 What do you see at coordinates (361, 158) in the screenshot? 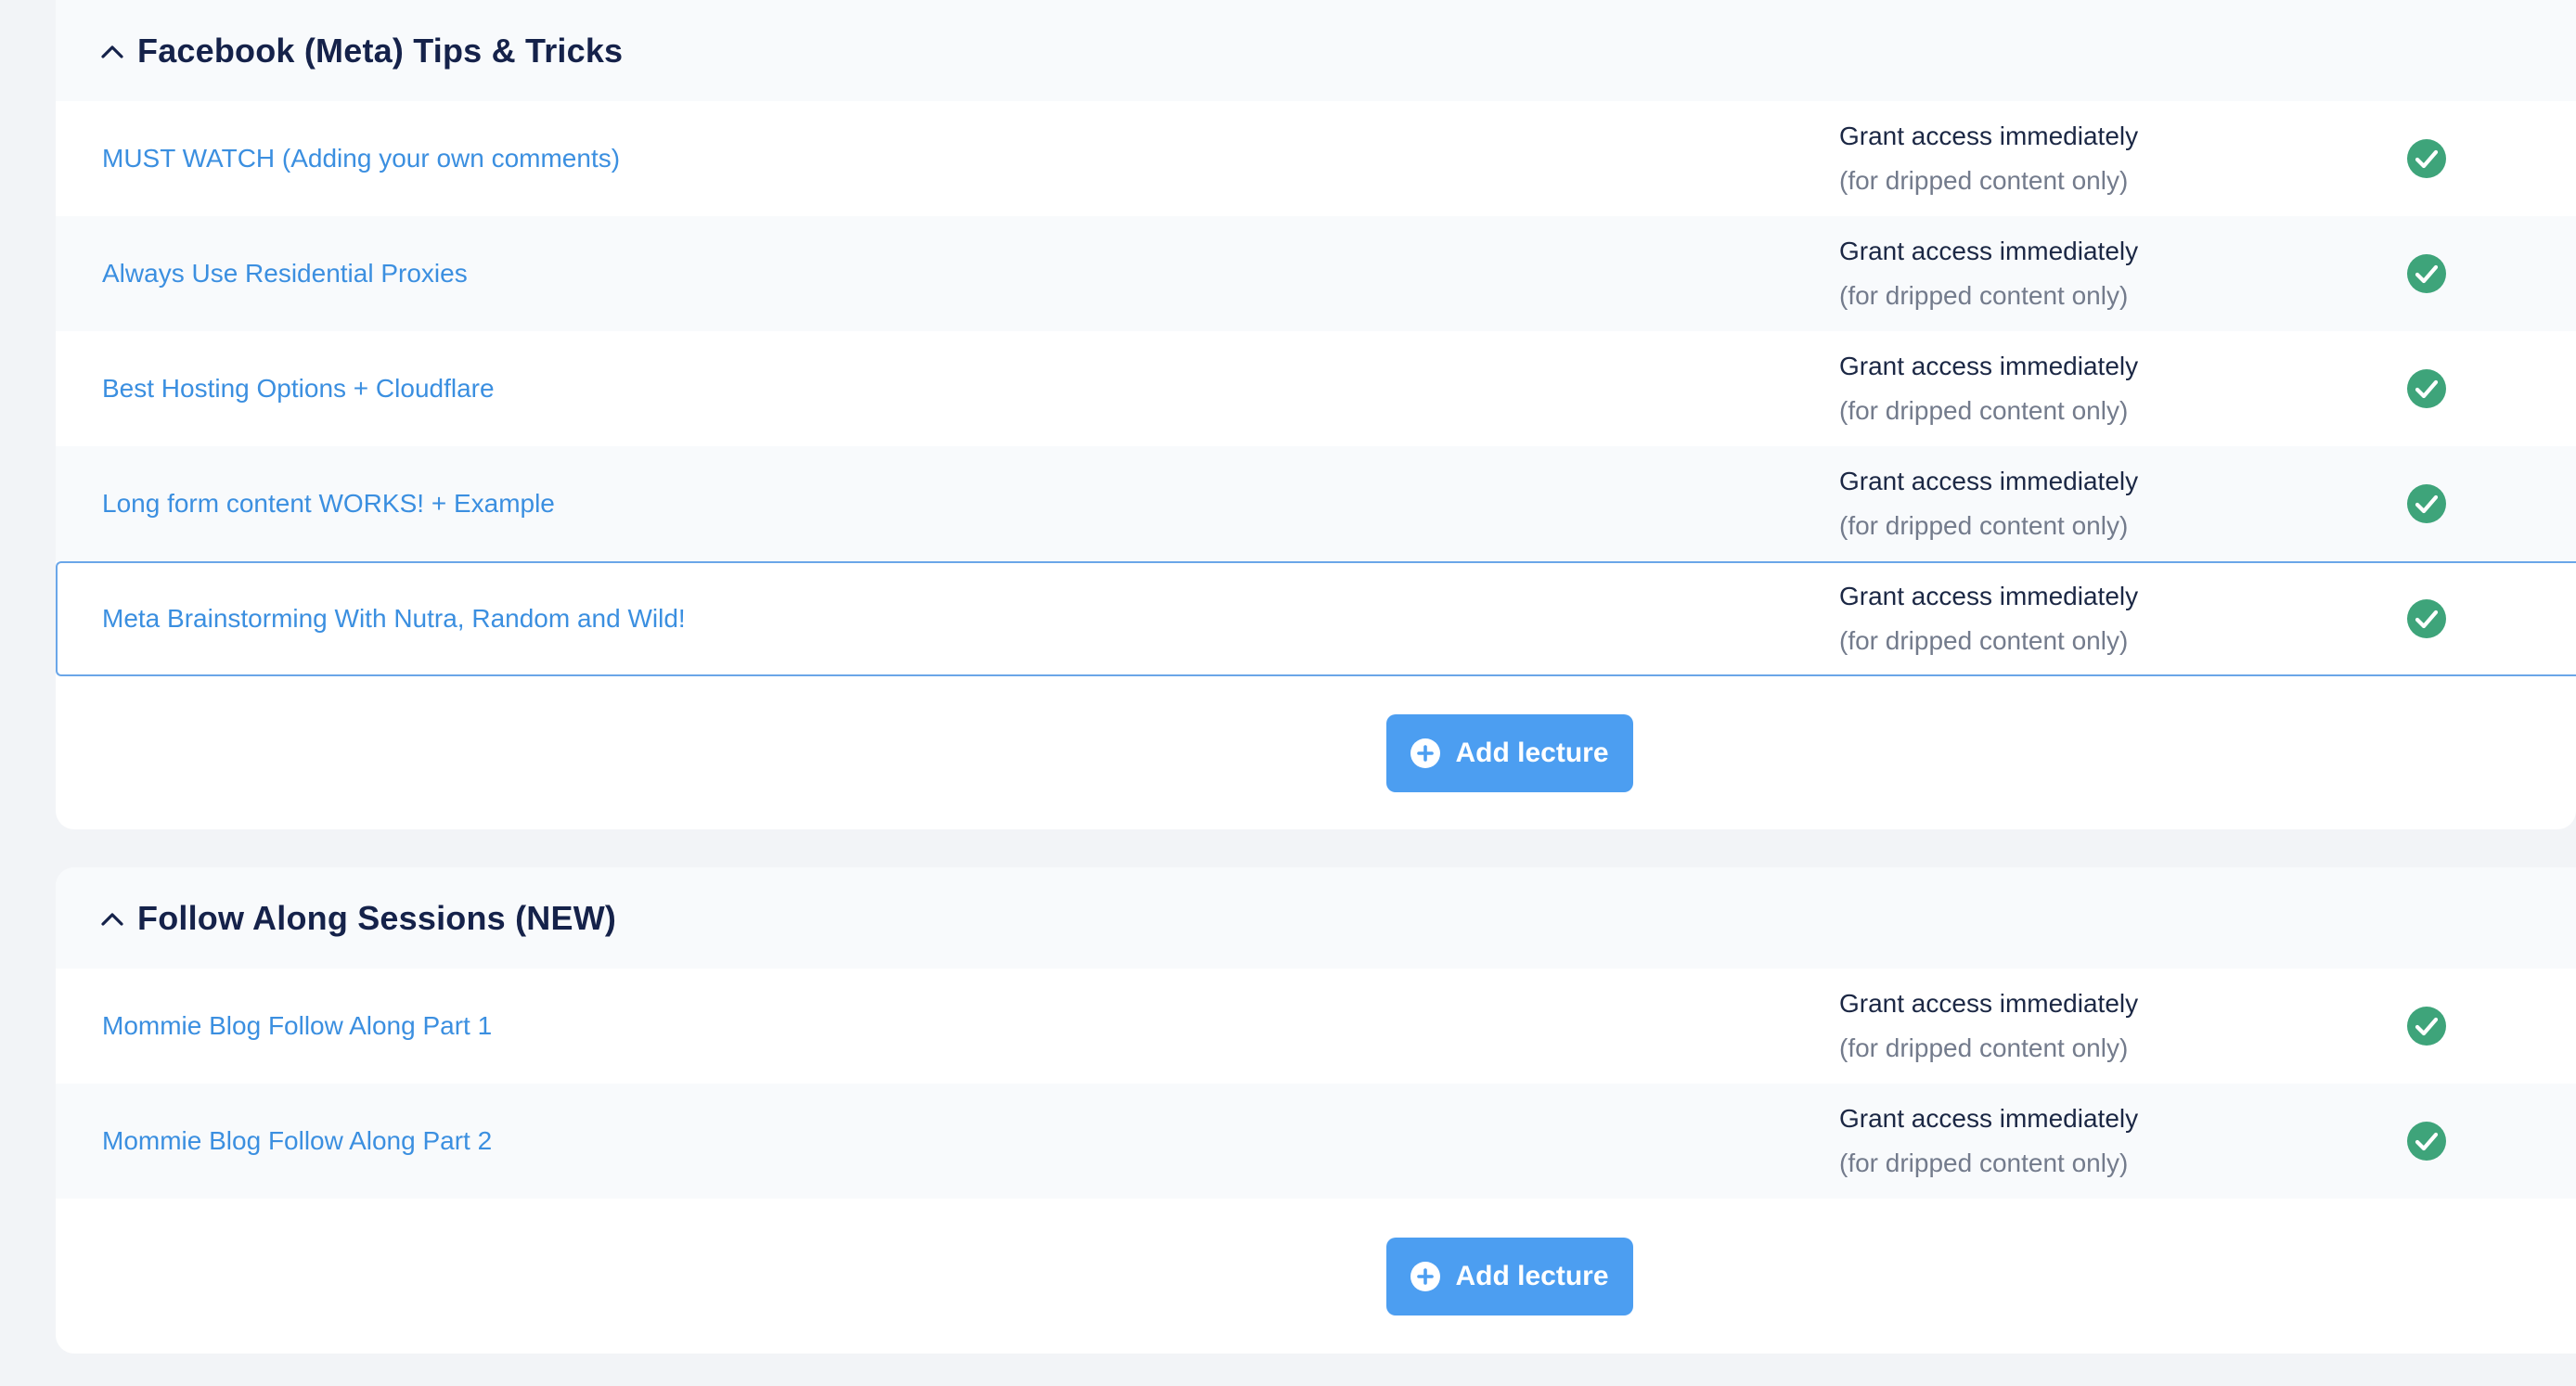
I see `lecture-title-link: MUST WATCH (Adding your own comments)` at bounding box center [361, 158].